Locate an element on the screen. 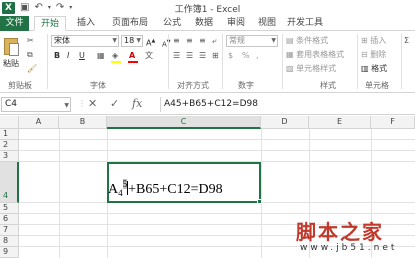 The width and height of the screenshot is (415, 258). insert-cells-label: 插入 is located at coordinates (378, 40).